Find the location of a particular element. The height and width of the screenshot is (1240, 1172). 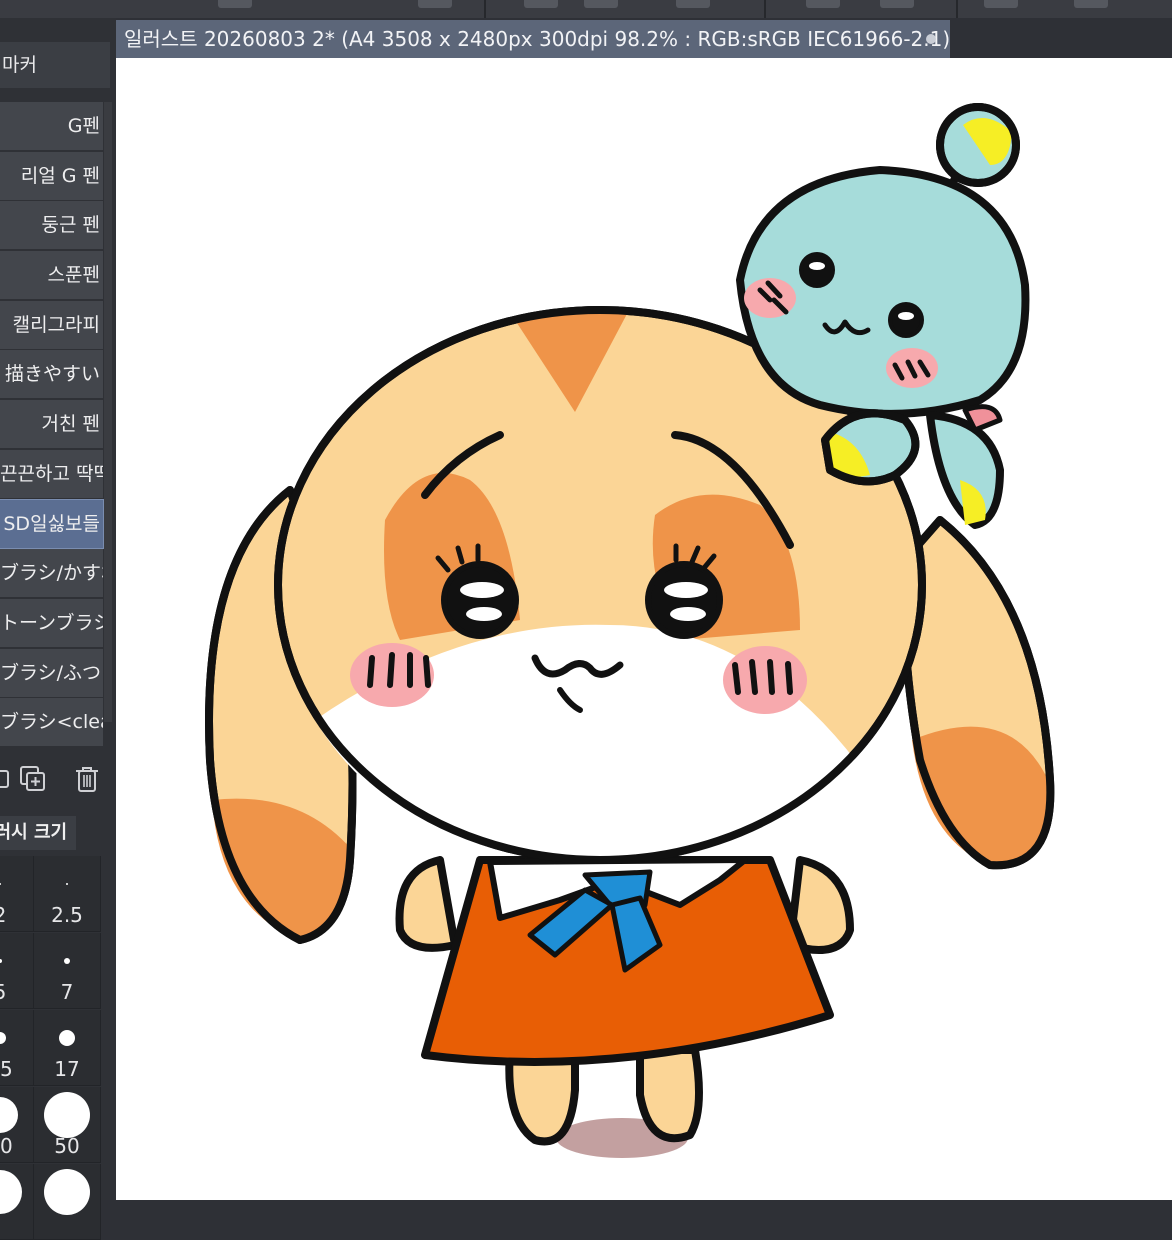

brush-size-cell: 40 is located at coordinates (17, 1125).